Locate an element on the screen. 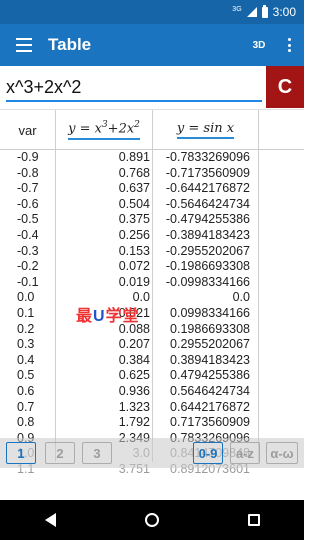 Image resolution: width=320 pixels, height=540 pixels. g-cell: 0.2955202067 is located at coordinates (210, 345).